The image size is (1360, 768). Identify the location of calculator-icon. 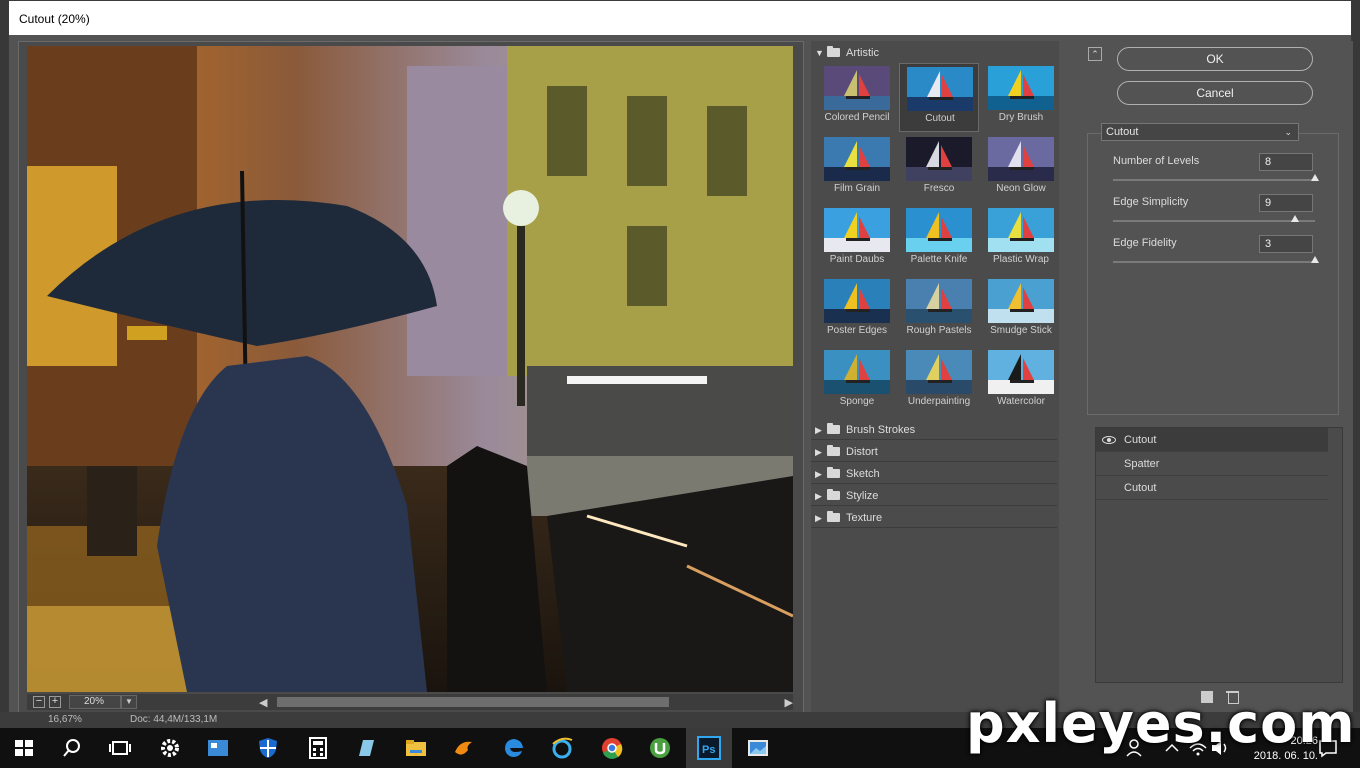
(318, 748).